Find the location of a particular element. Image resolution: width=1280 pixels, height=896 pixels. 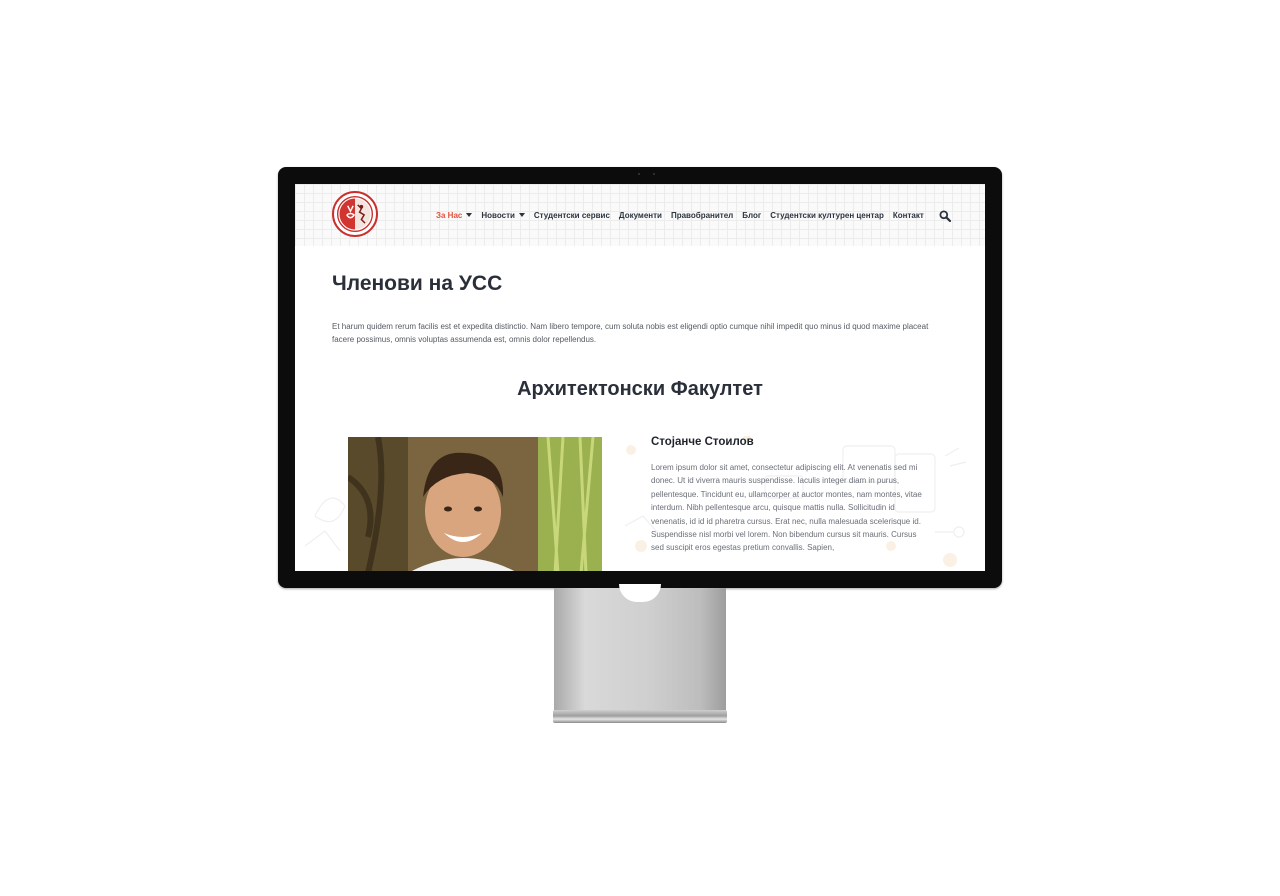

nav-item-label: За Нас is located at coordinates (449, 215).